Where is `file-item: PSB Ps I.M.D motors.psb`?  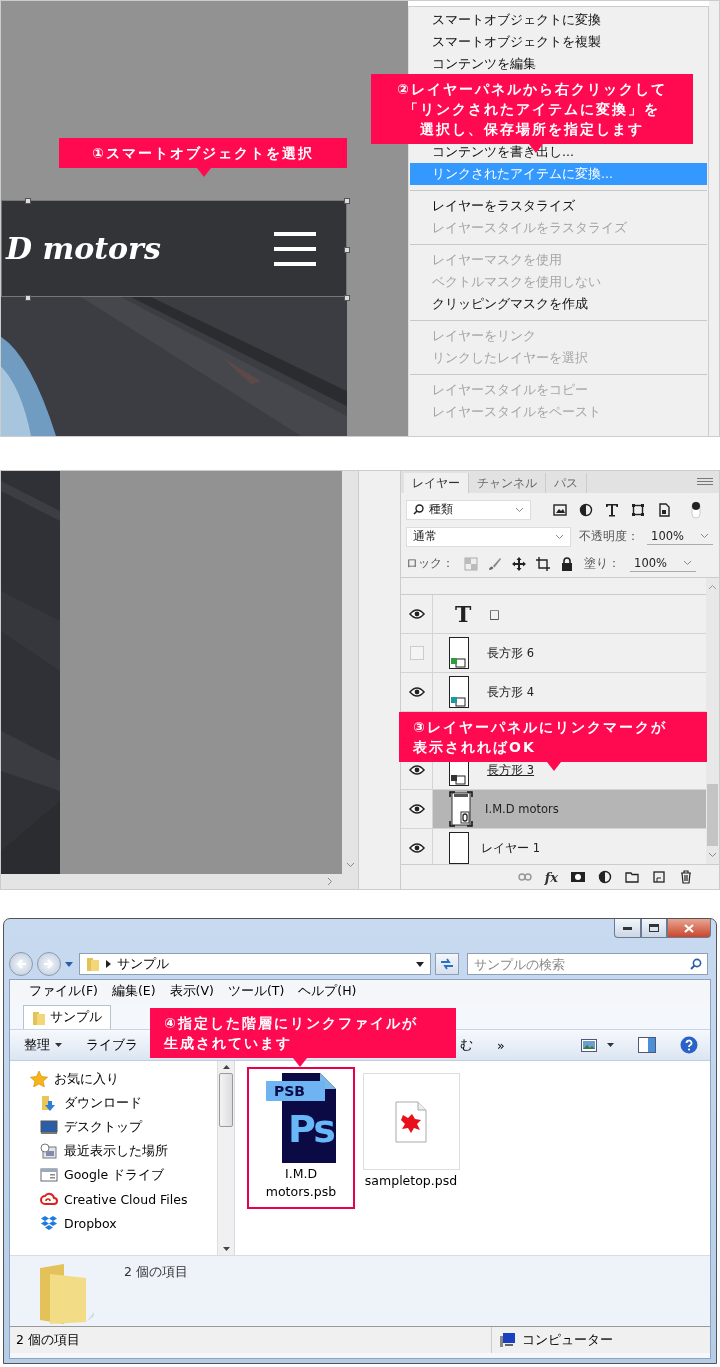 file-item: PSB Ps I.M.D motors.psb is located at coordinates (301, 1138).